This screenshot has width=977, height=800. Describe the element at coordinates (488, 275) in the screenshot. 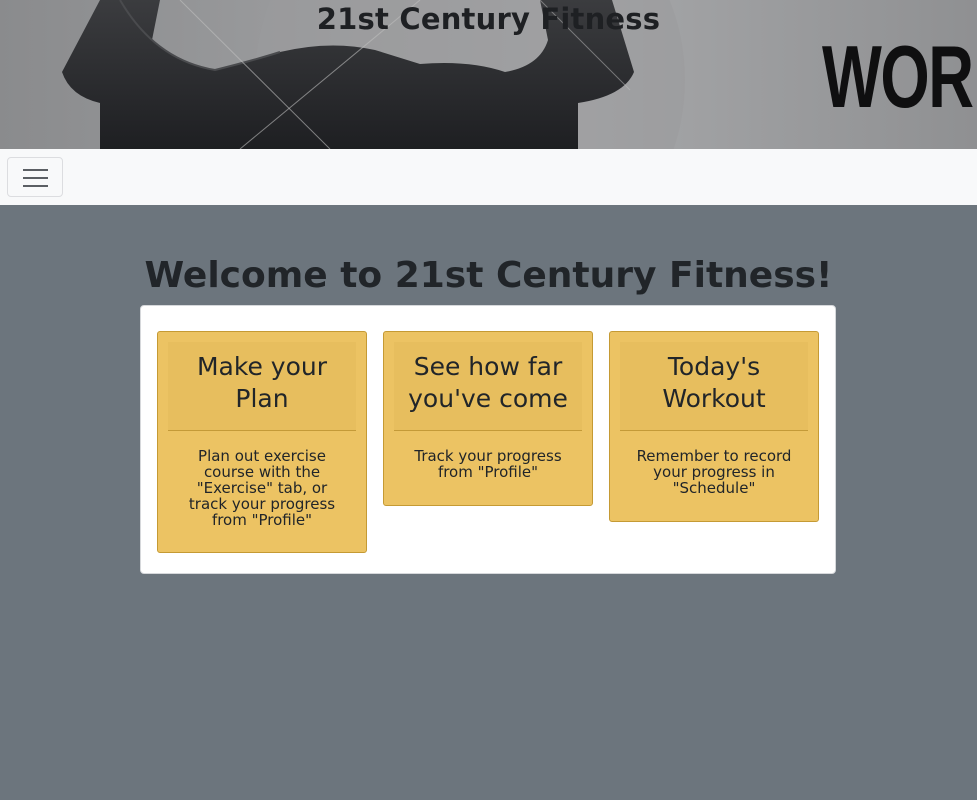

I see `page-title: Welcome to 21st Century Fitness!` at that location.